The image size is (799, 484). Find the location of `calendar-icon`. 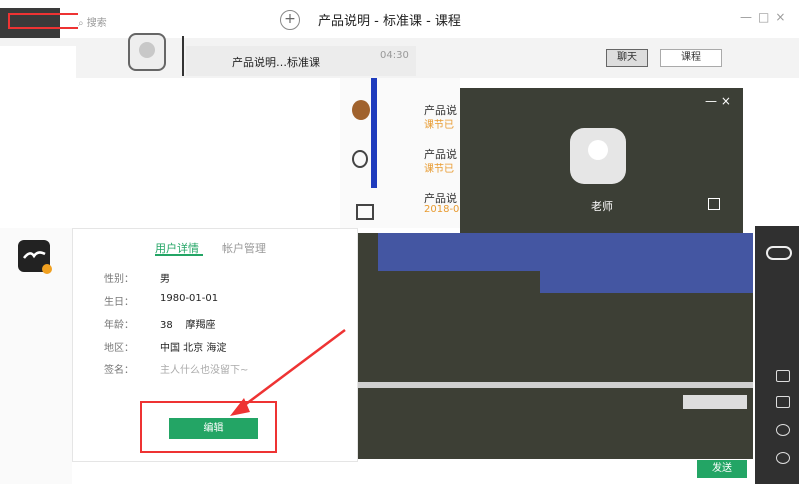

calendar-icon is located at coordinates (365, 212).